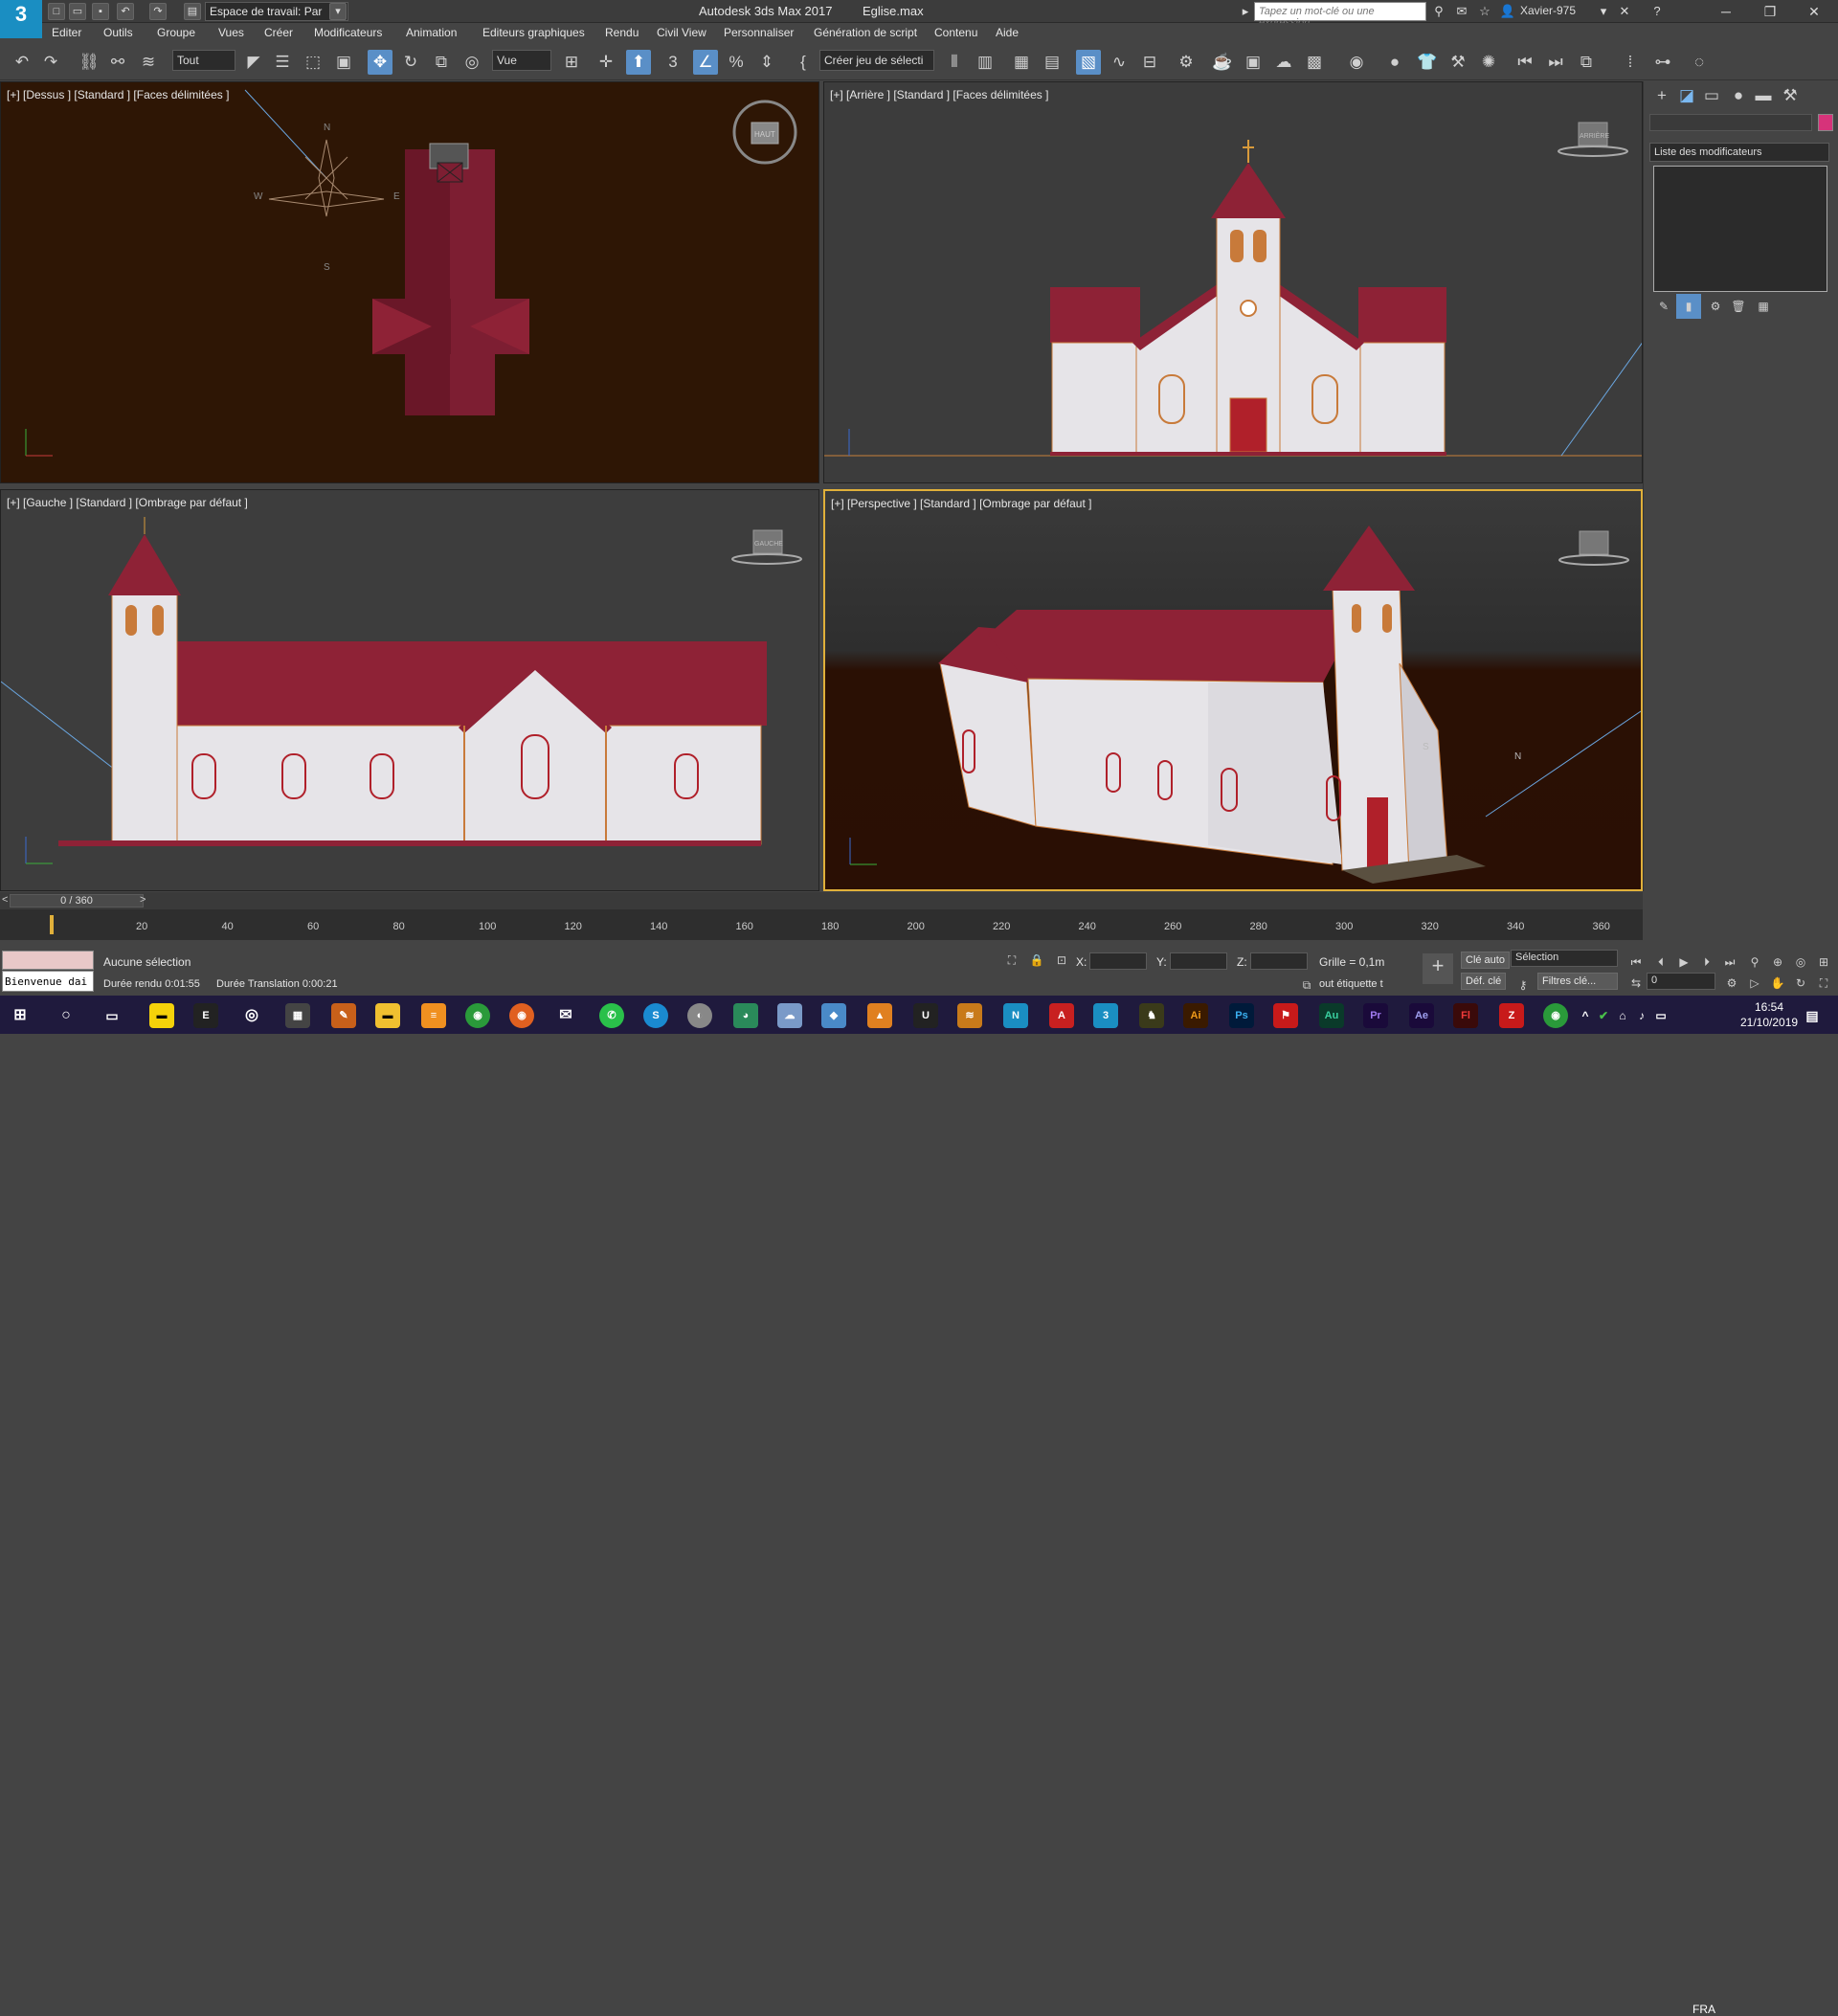  I want to click on tray-check-icon: ✔, so click(1603, 1016).